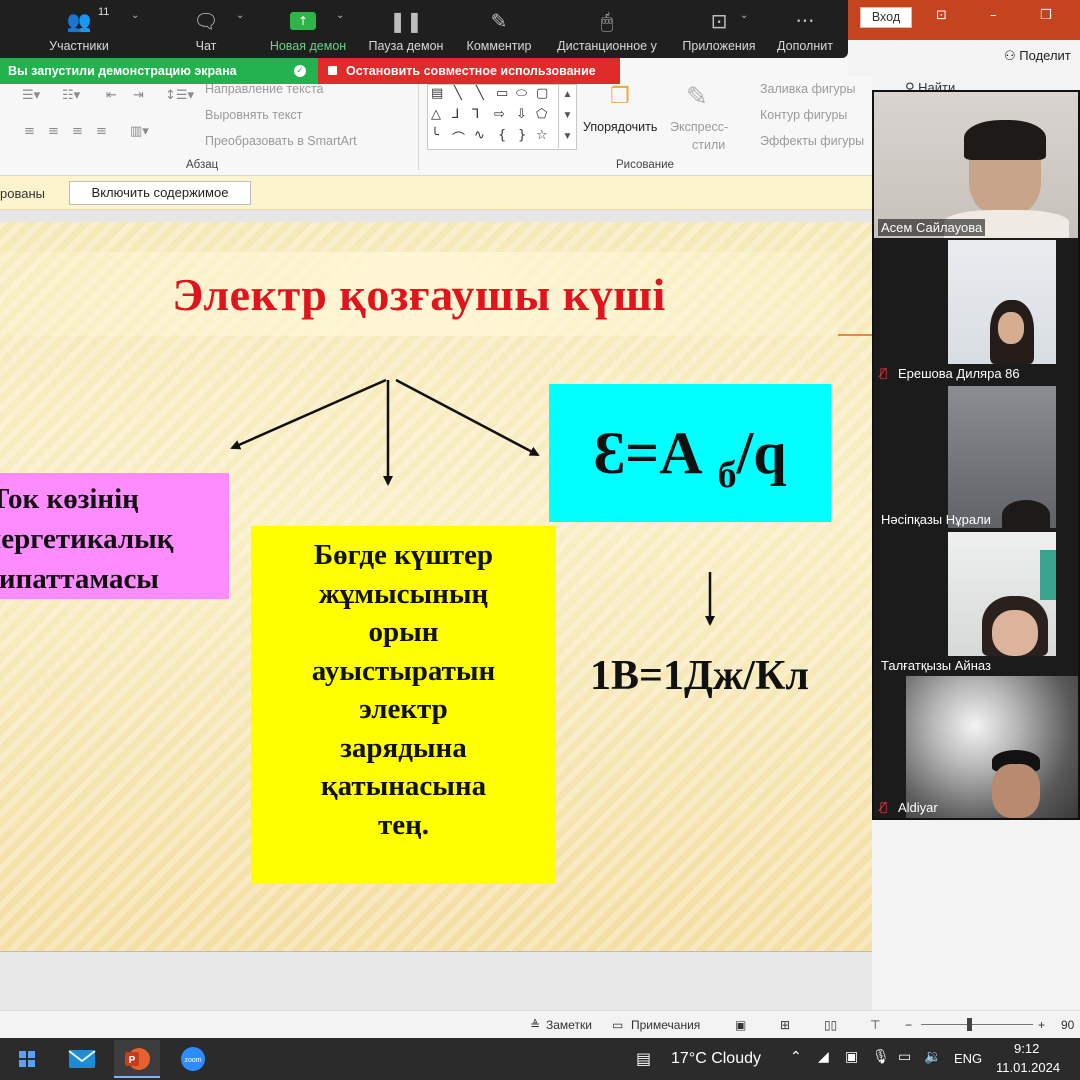  Describe the element at coordinates (744, 15) in the screenshot. I see `apps-chevron-down-icon: ⌄` at that location.